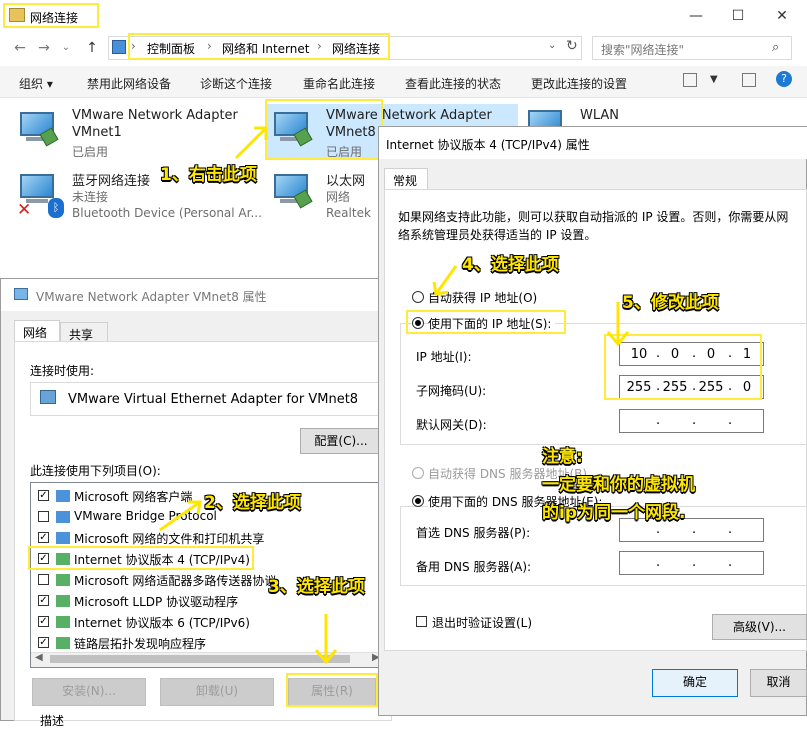 The width and height of the screenshot is (807, 729). Describe the element at coordinates (151, 297) in the screenshot. I see `dialog-title: VMware Network Adapter VMnet8 属性` at that location.